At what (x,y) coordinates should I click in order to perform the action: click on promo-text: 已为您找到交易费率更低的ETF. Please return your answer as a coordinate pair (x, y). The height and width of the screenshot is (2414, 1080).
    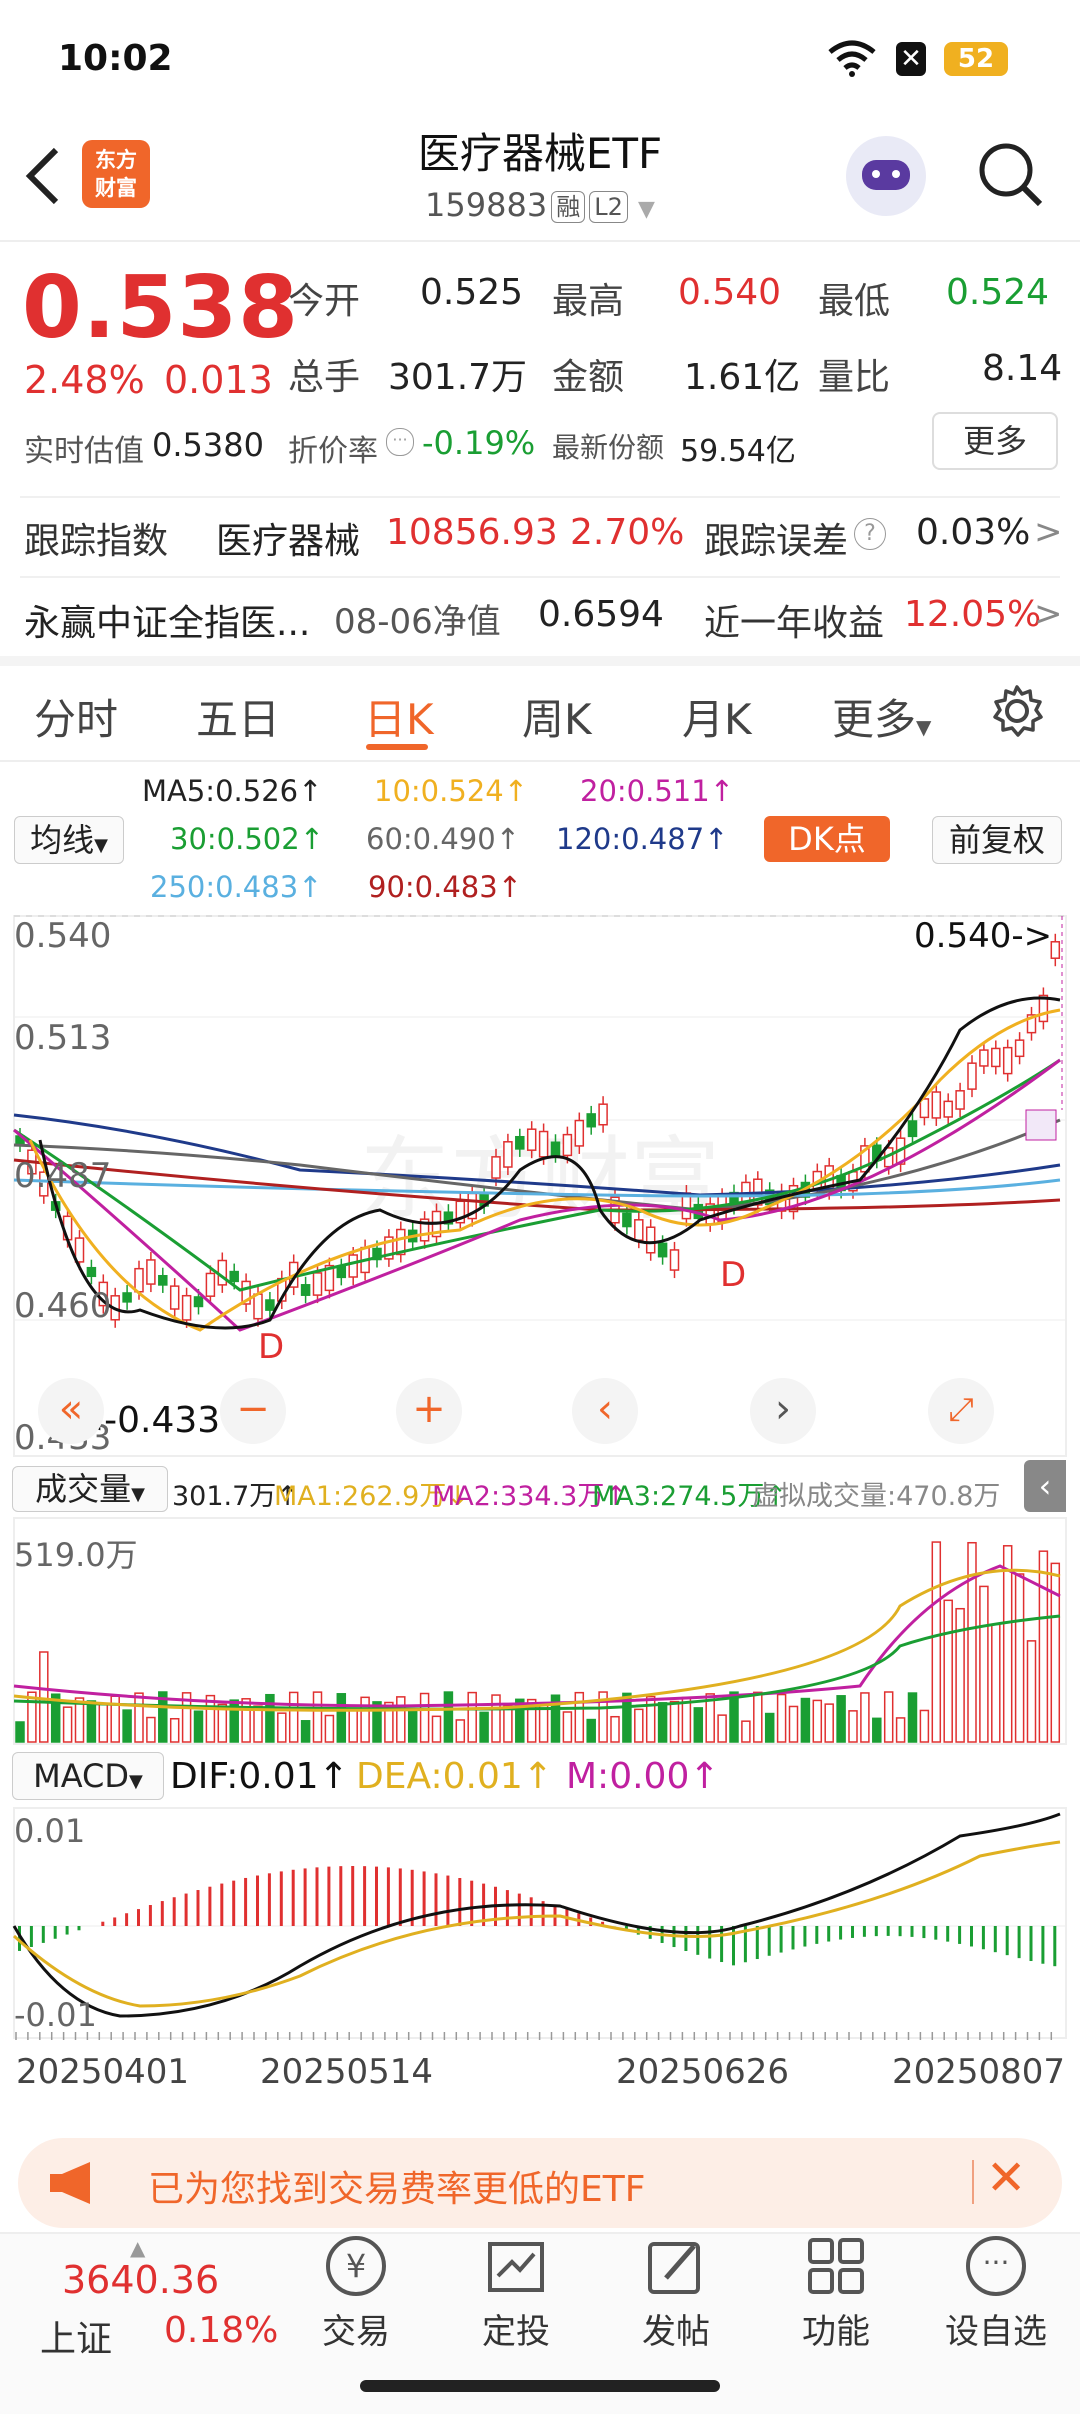
    Looking at the image, I should click on (396, 2186).